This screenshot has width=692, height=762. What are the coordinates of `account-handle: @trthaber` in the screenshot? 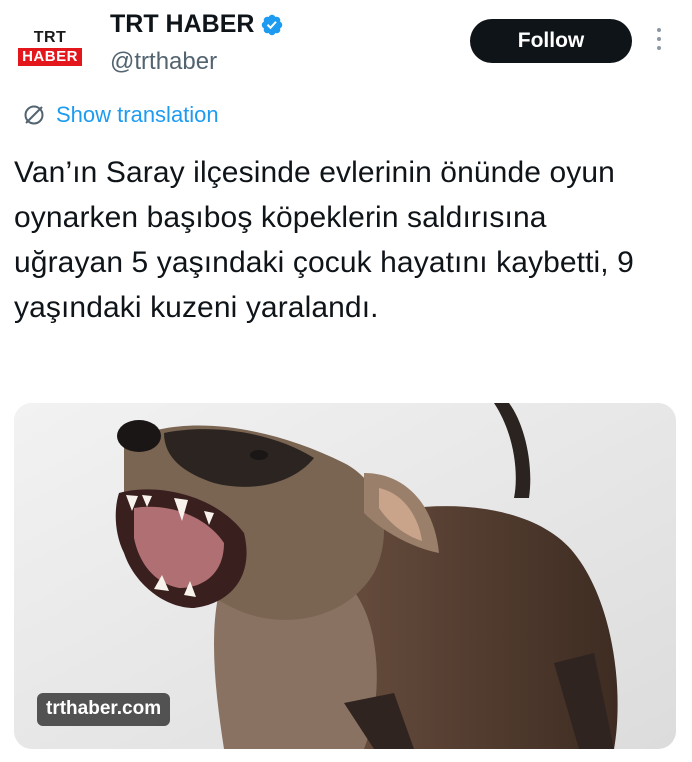 It's located at (163, 62).